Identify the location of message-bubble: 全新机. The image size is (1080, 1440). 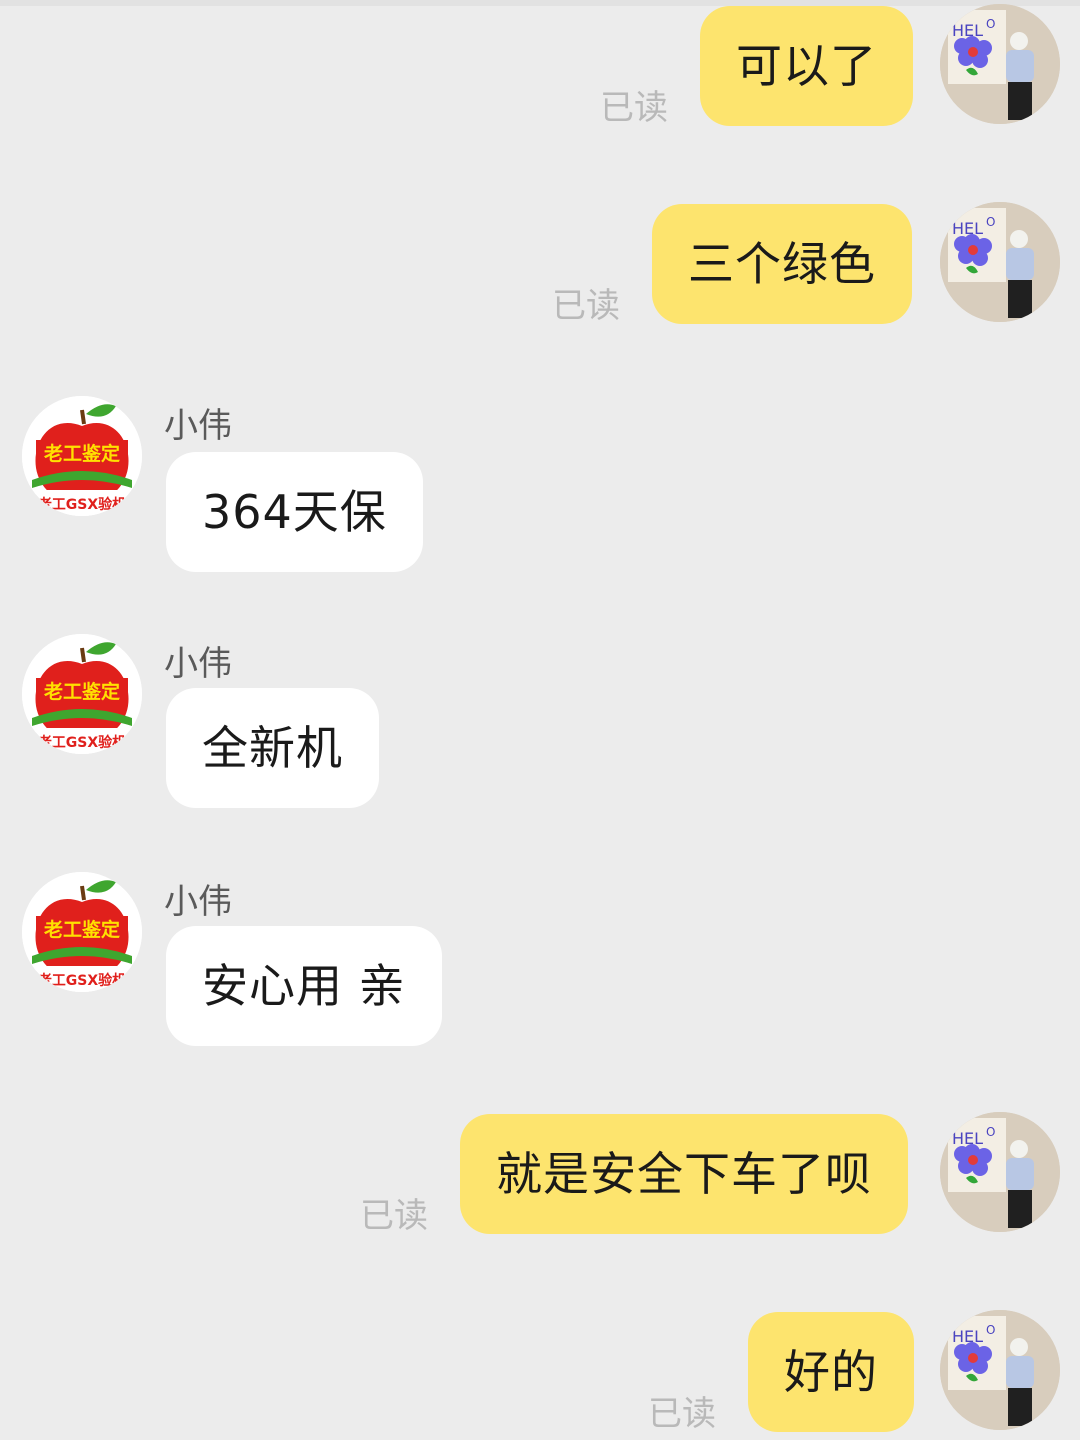
(272, 748).